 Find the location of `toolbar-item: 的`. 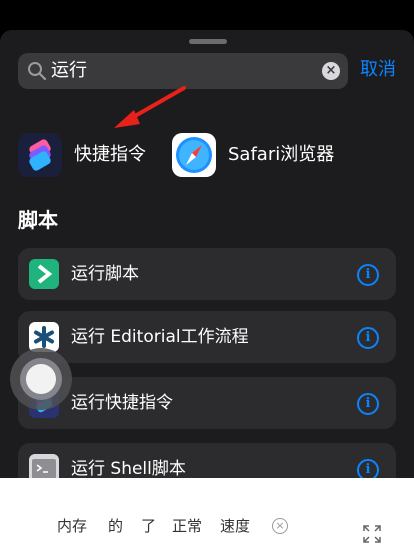

toolbar-item: 的 is located at coordinates (115, 526).